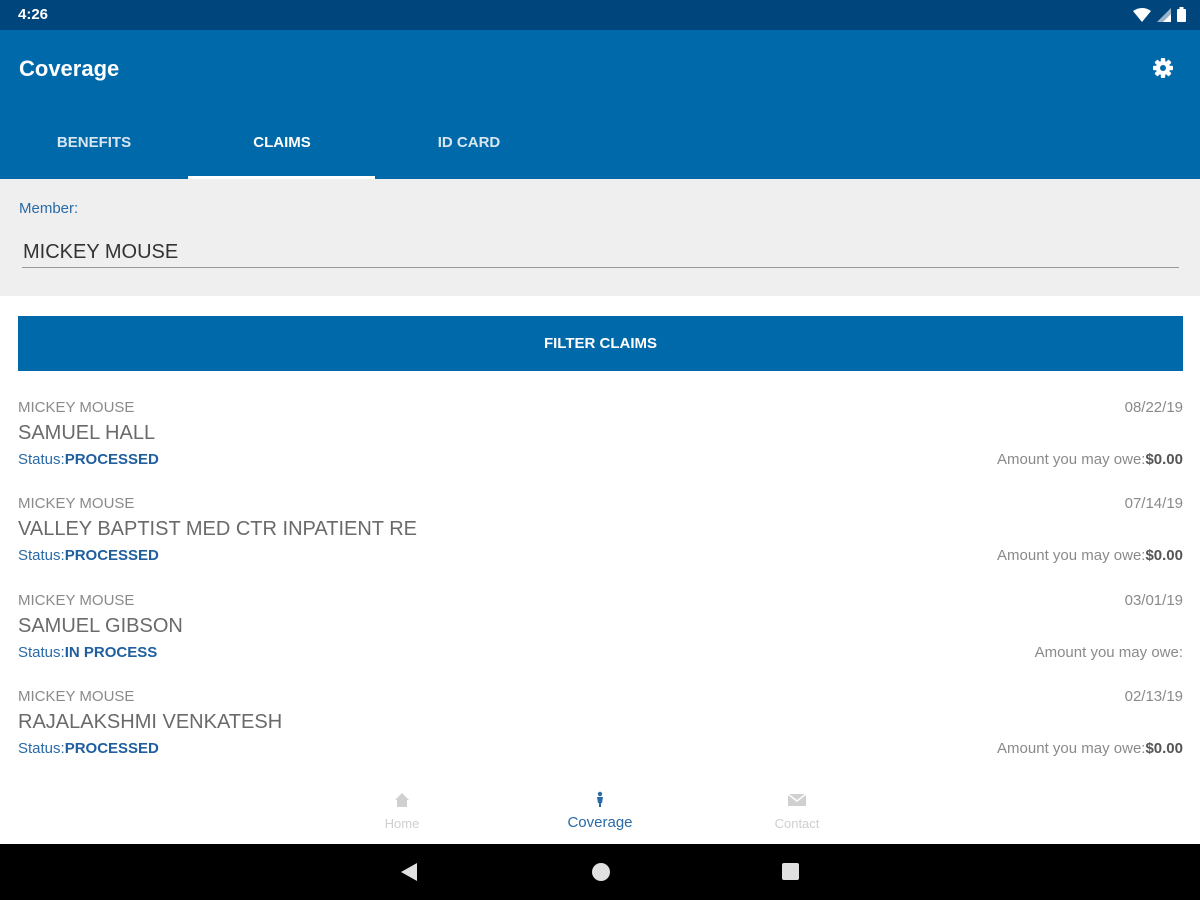  What do you see at coordinates (87, 433) in the screenshot?
I see `claim-provider: SAMUEL HALL` at bounding box center [87, 433].